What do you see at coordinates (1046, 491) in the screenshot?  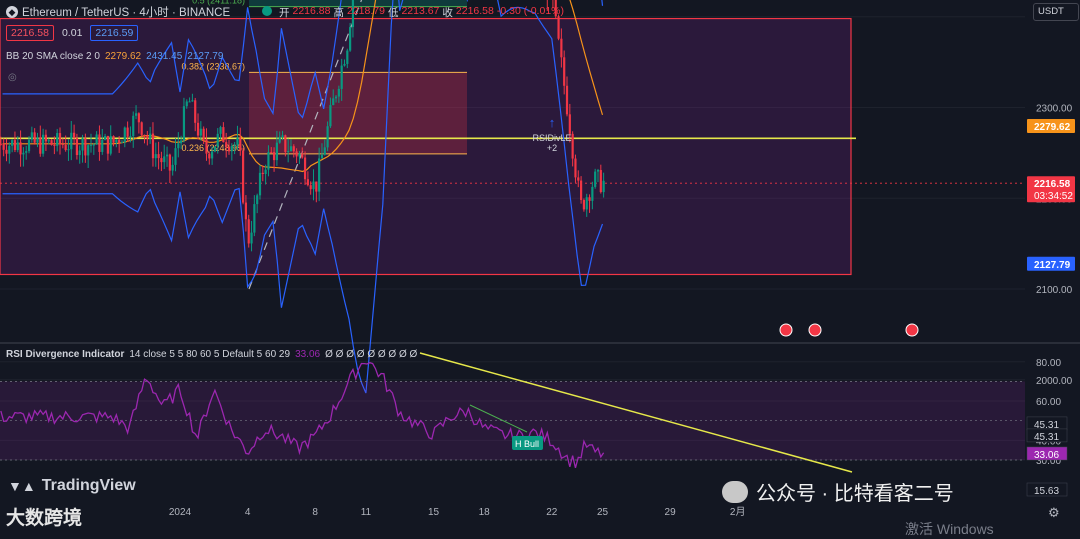 I see `rsi-axis-tag-text: 15.63` at bounding box center [1046, 491].